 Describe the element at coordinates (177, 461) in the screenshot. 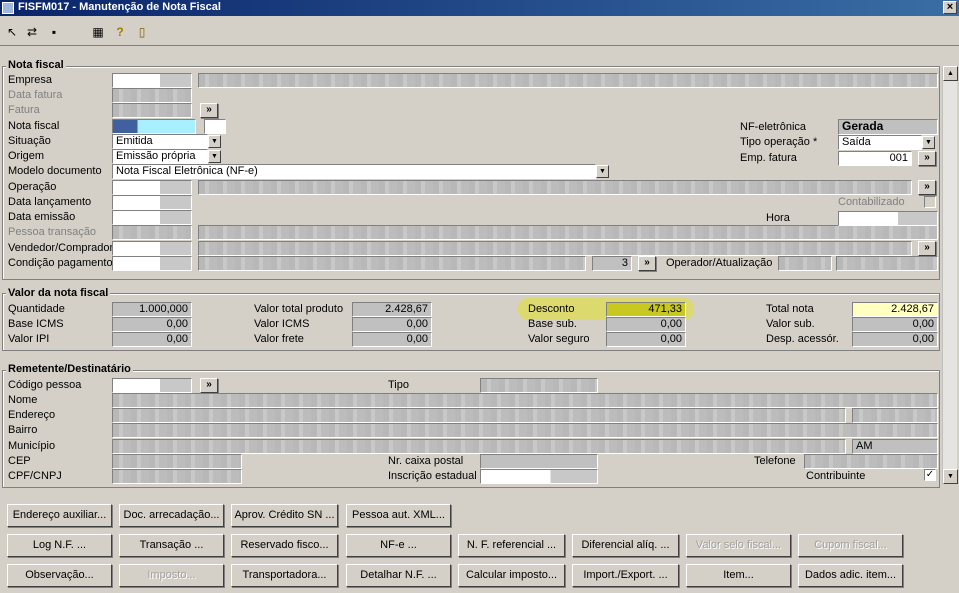

I see `cep-field` at that location.